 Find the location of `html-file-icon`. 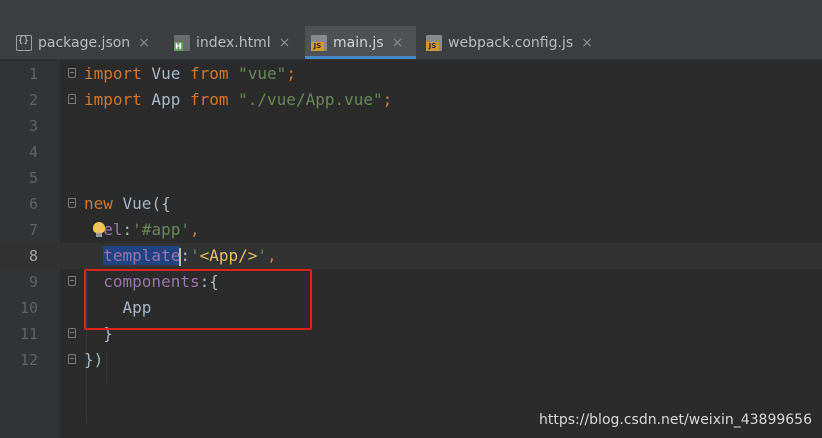

html-file-icon is located at coordinates (182, 42).